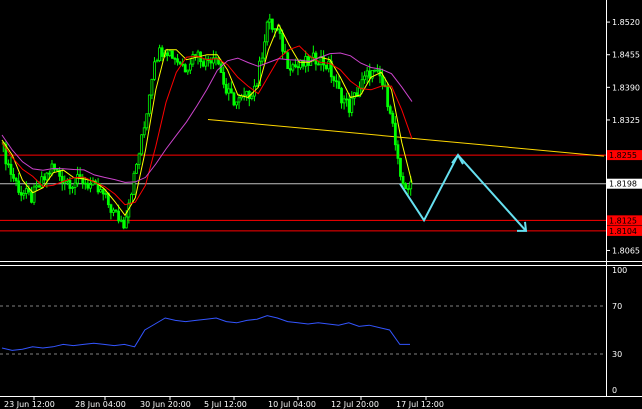  I want to click on trendline, so click(406, 137).